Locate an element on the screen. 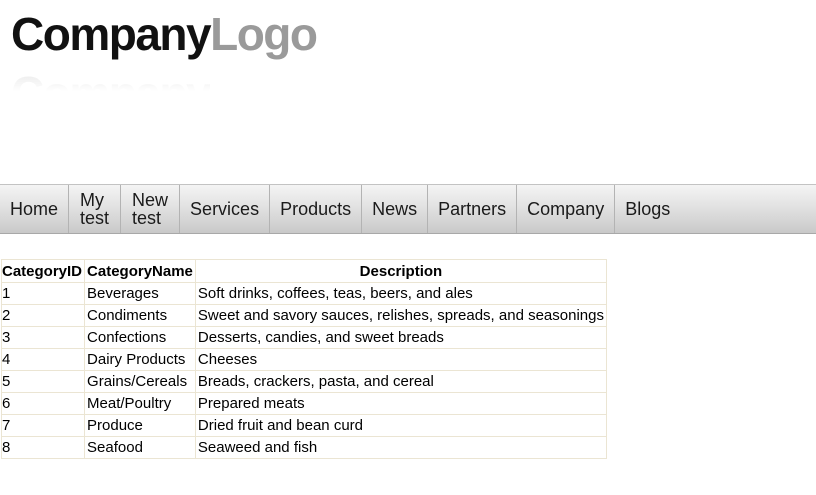 Image resolution: width=816 pixels, height=495 pixels. column-header-category-name: CategoryName is located at coordinates (140, 271).